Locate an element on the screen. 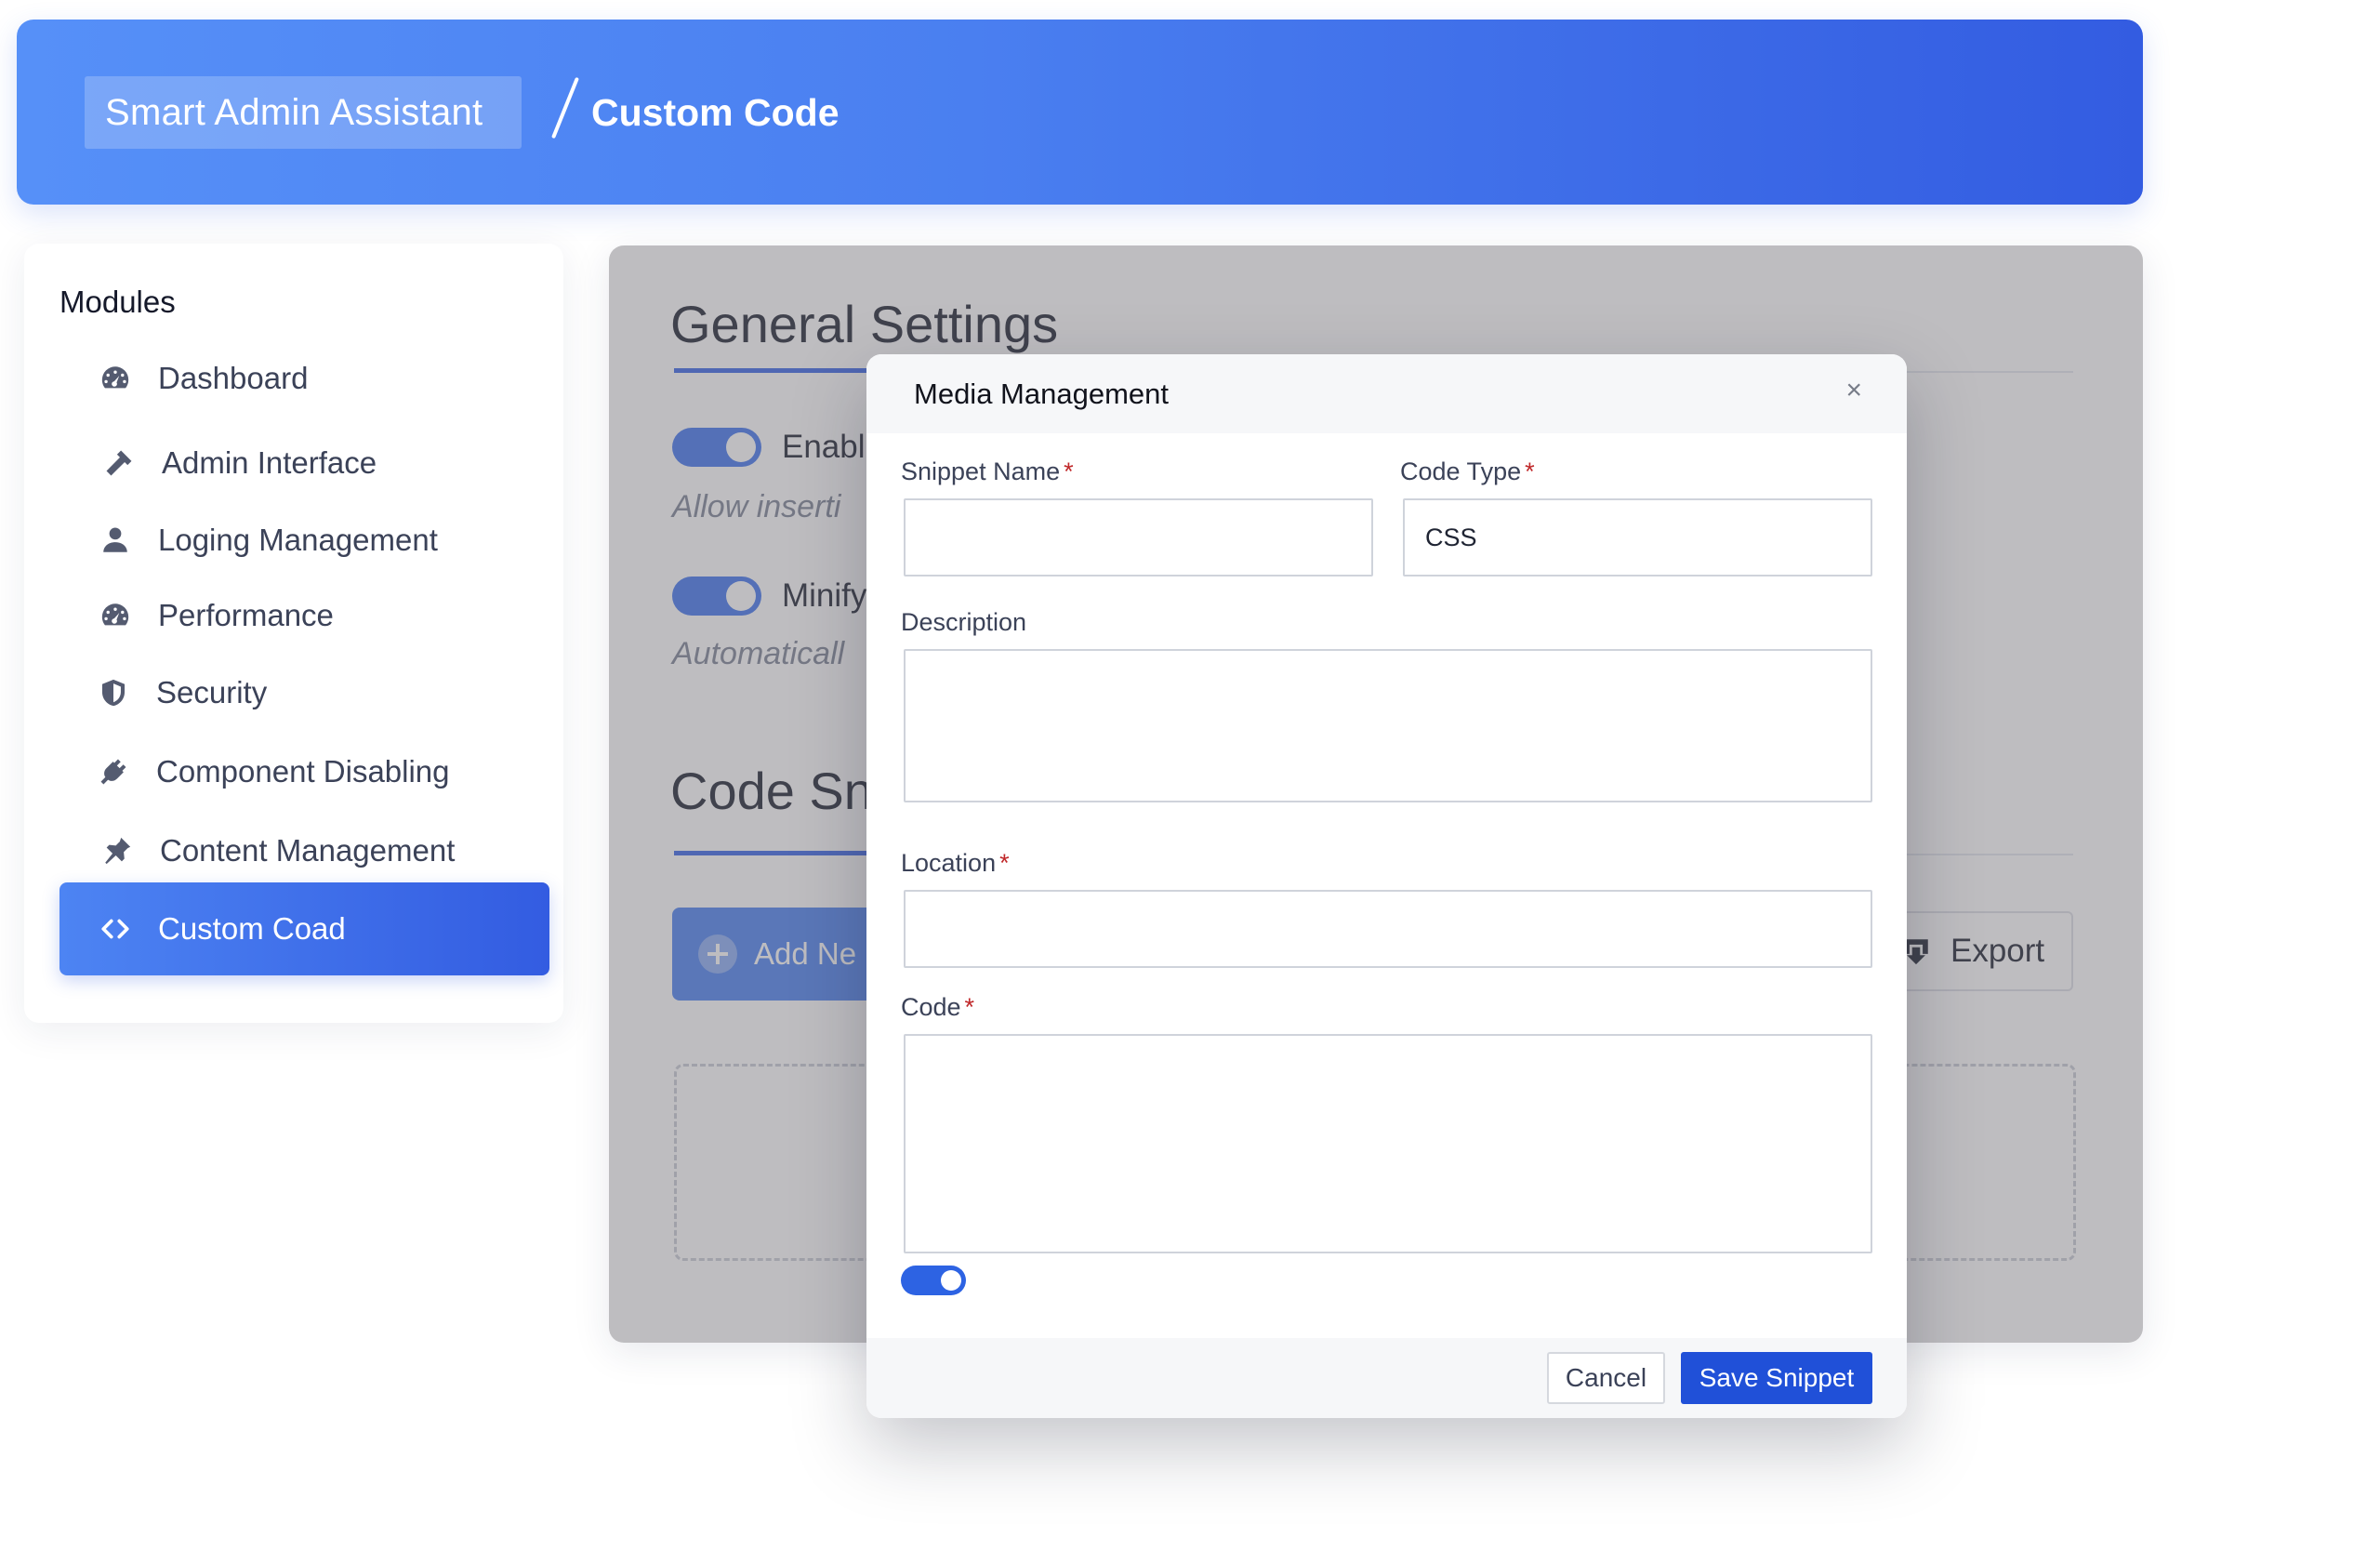 The image size is (2380, 1564). breadcrumb-home: Smart Admin Assistant is located at coordinates (303, 113).